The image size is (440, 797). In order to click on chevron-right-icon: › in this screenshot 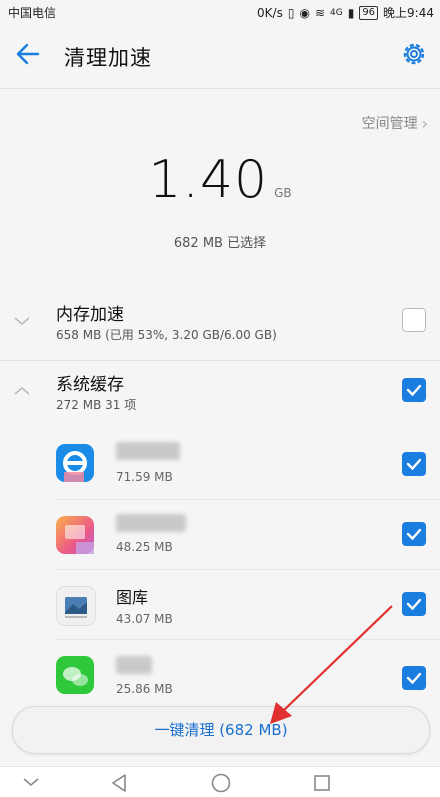, I will do `click(424, 123)`.